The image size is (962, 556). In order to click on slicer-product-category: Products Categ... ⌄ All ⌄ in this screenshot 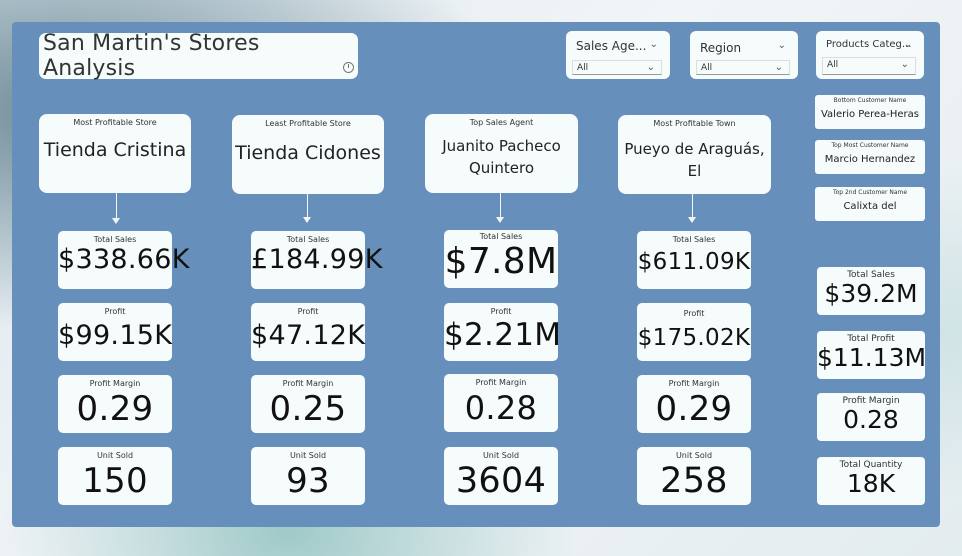, I will do `click(870, 55)`.